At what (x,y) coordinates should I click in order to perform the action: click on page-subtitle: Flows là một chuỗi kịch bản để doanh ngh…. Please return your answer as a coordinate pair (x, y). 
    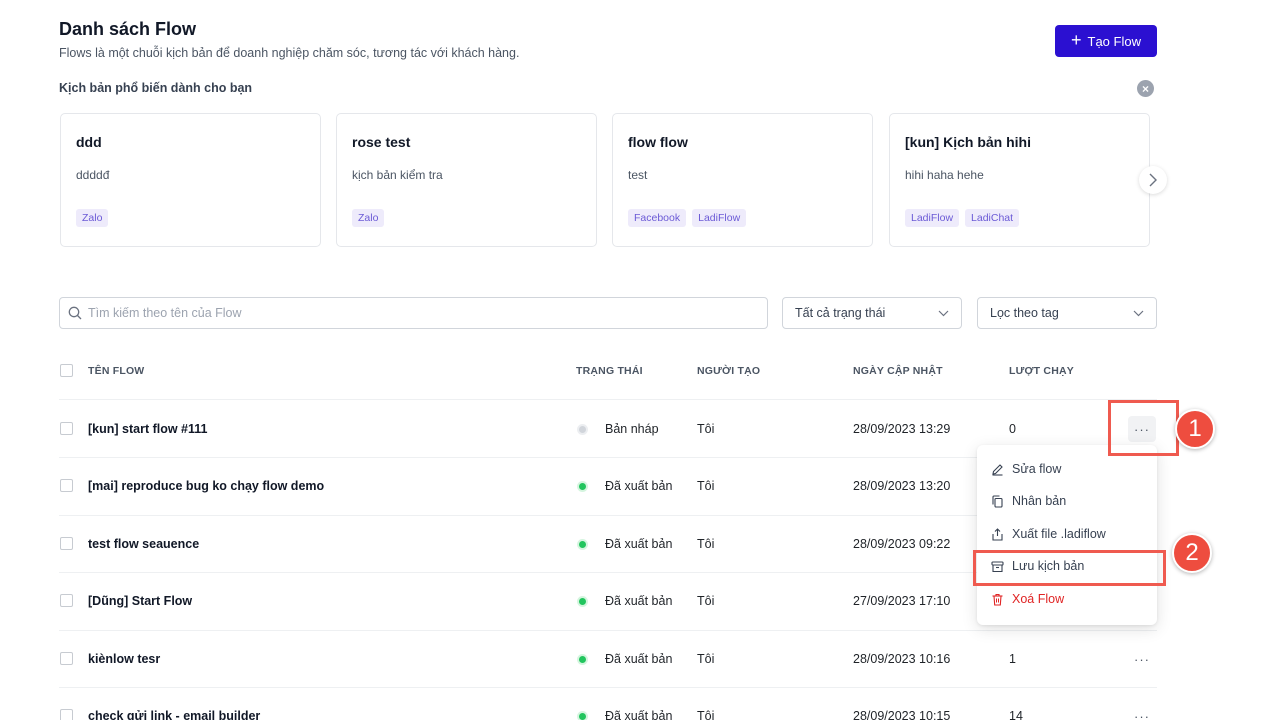
    Looking at the image, I should click on (289, 53).